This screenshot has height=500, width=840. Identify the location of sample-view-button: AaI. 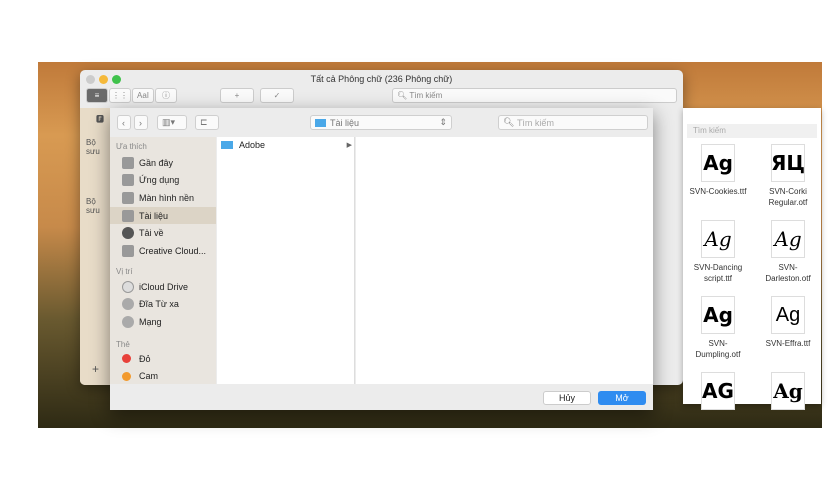
(143, 95).